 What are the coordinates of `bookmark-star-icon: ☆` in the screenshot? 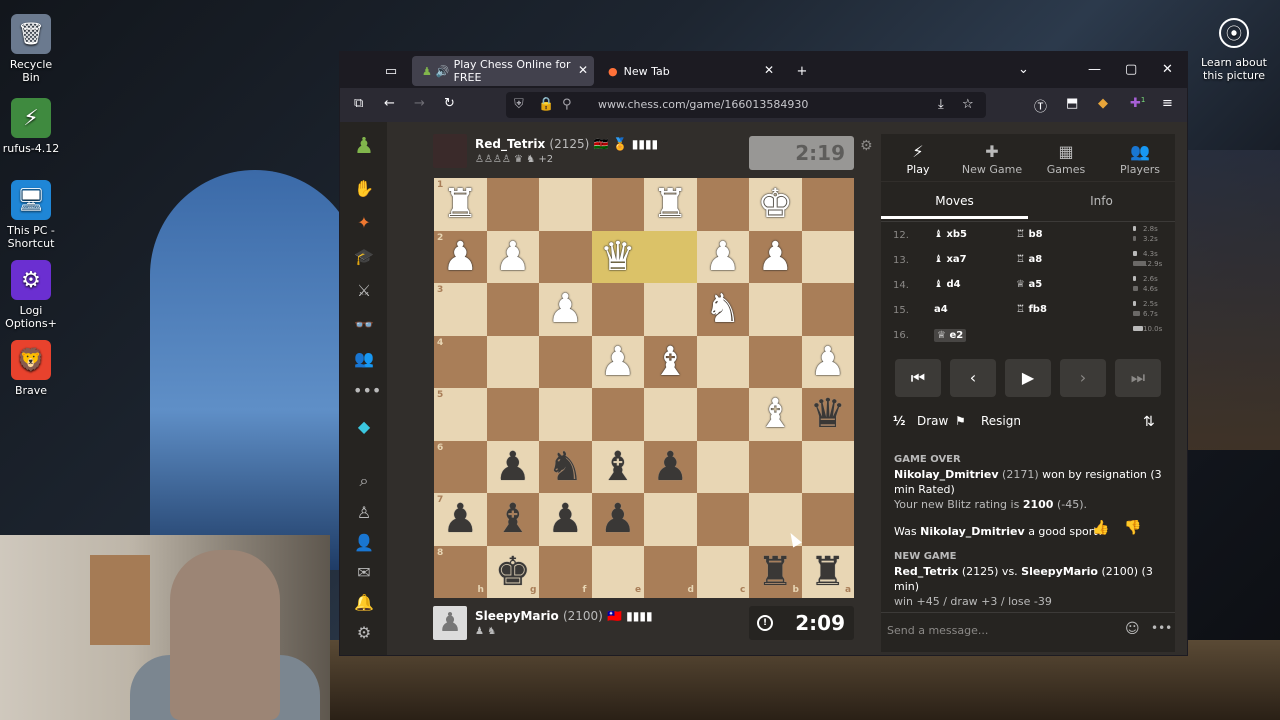 It's located at (968, 104).